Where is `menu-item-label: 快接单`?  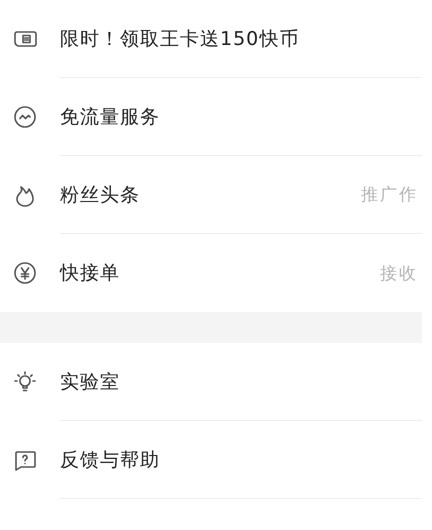
menu-item-label: 快接单 is located at coordinates (90, 273).